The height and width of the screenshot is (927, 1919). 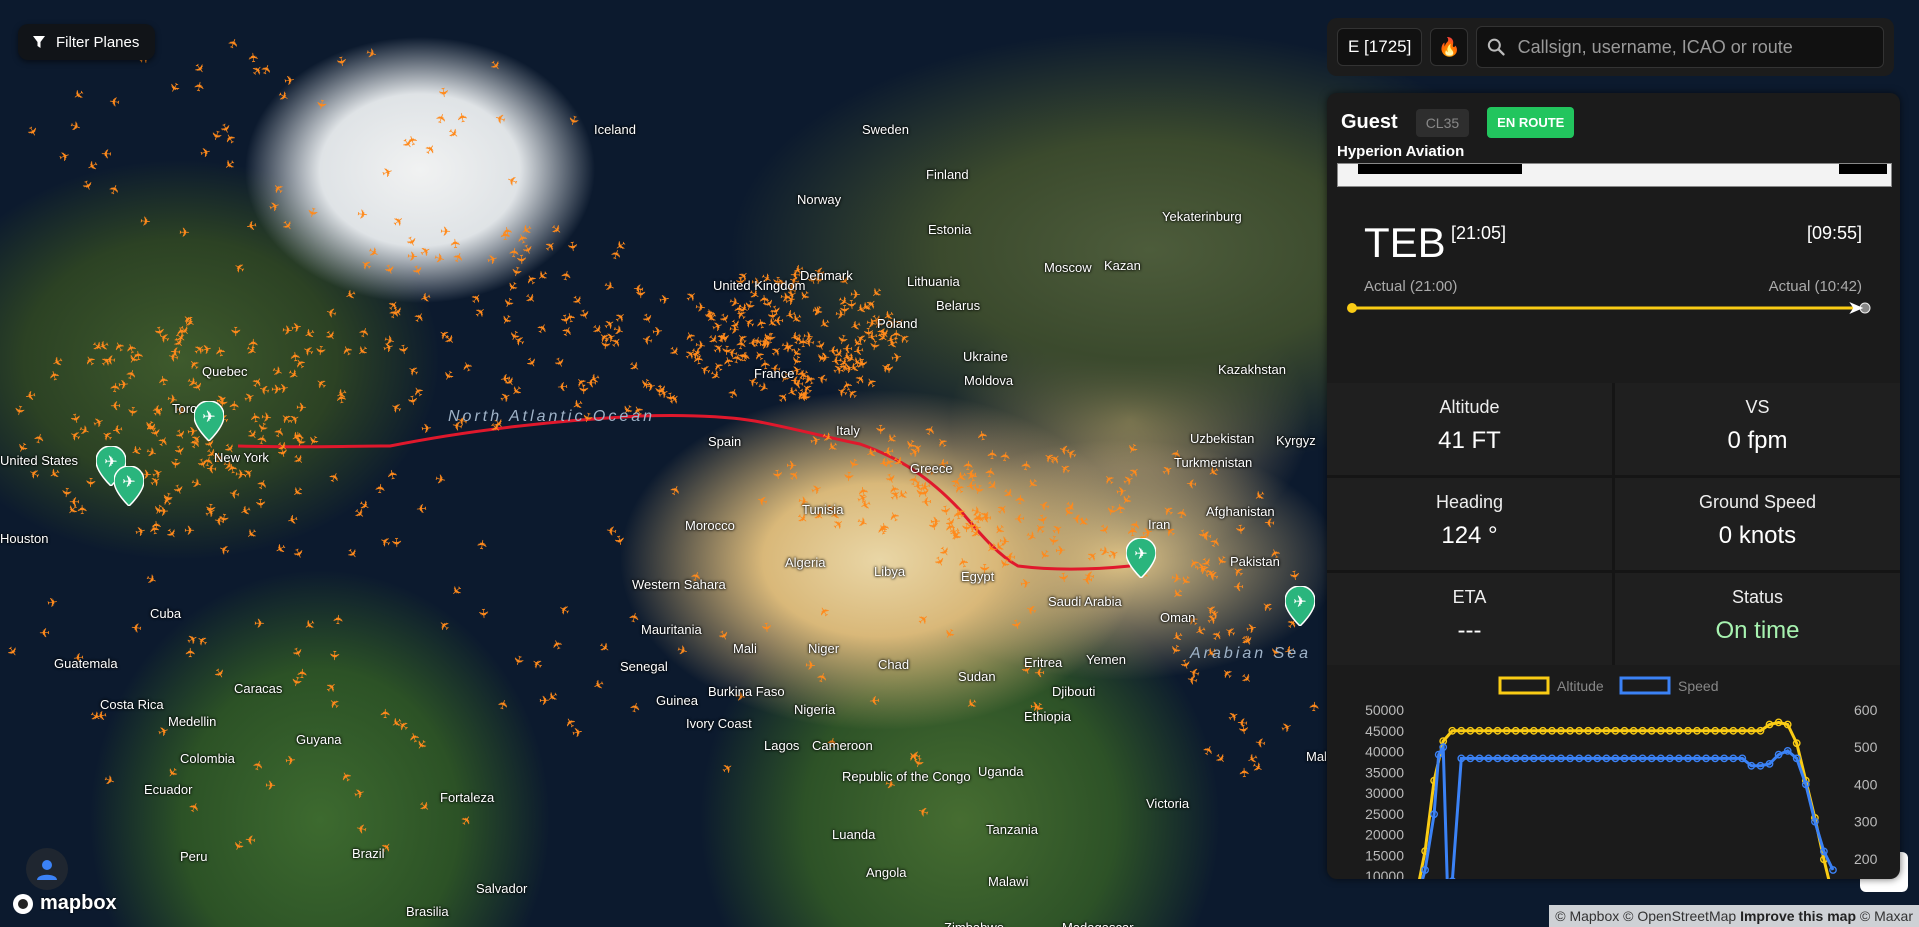 I want to click on airport-pin-middle-east: ✈, so click(x=1141, y=558).